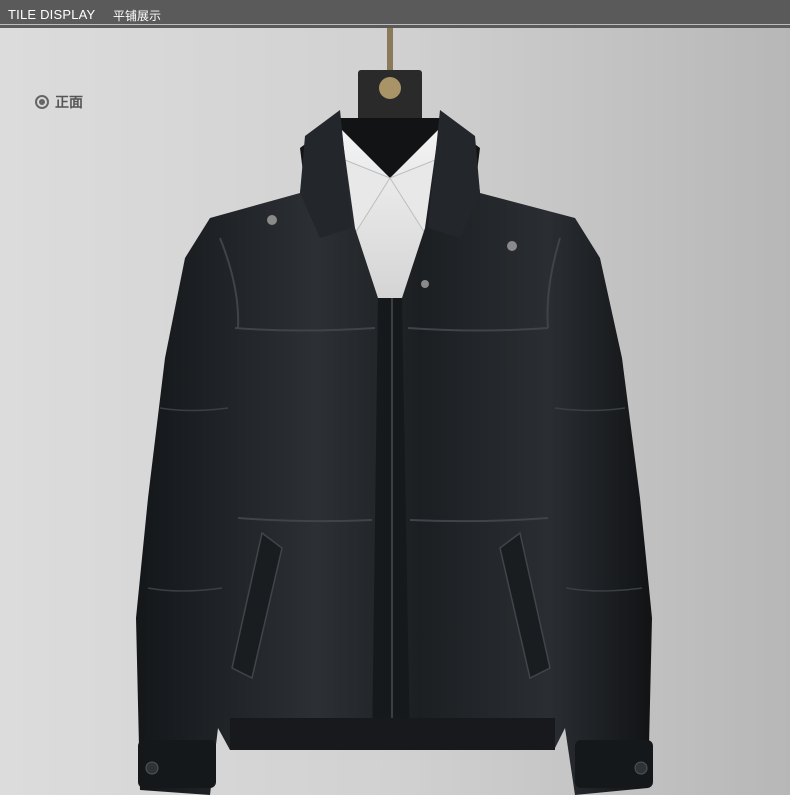  Describe the element at coordinates (395, 24) in the screenshot. I see `header-divider` at that location.